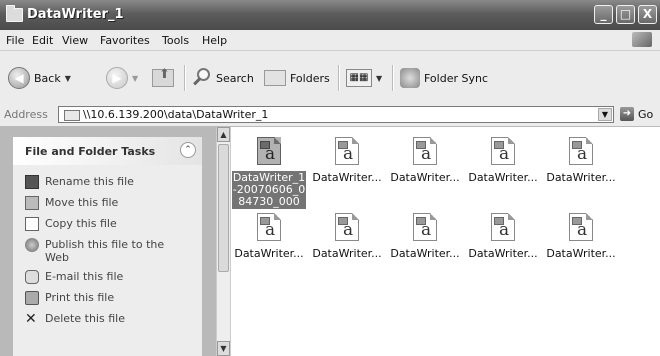 This screenshot has width=660, height=356. Describe the element at coordinates (32, 203) in the screenshot. I see `move-icon` at that location.